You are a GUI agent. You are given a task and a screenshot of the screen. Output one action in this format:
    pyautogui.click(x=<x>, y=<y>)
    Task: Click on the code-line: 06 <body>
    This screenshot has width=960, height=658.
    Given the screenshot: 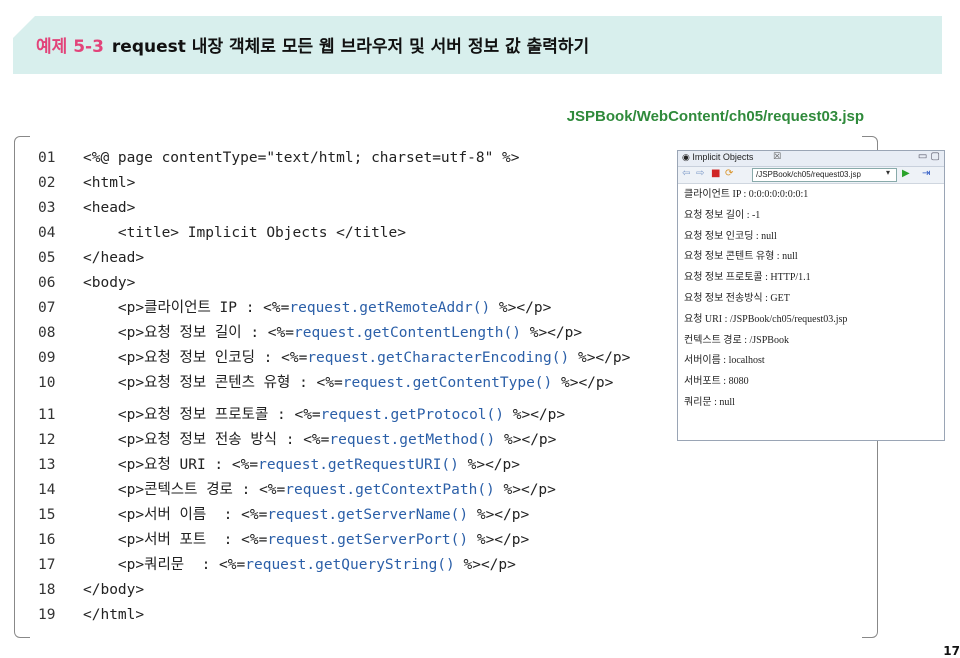 What is the action you would take?
    pyautogui.click(x=86, y=283)
    